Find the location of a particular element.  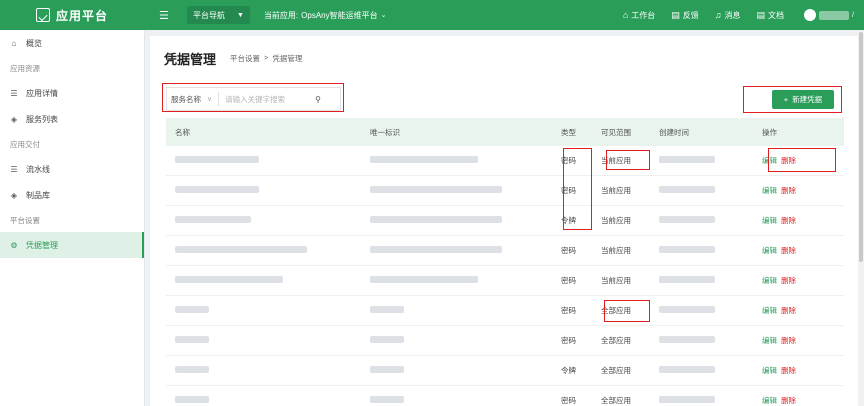

pipeline-icon: ☰ is located at coordinates (14, 169).